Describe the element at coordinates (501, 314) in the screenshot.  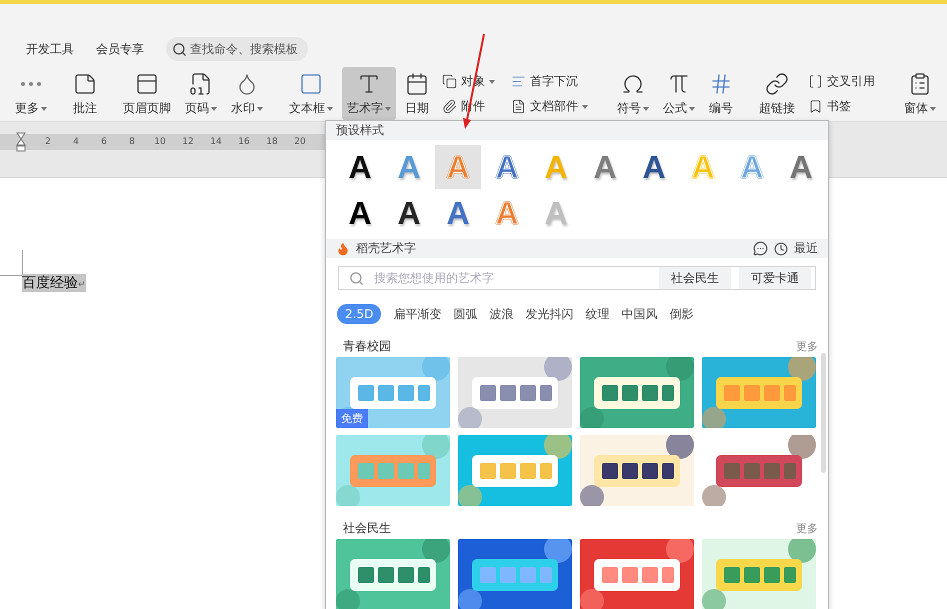
I see `category-tab: 波浪` at that location.